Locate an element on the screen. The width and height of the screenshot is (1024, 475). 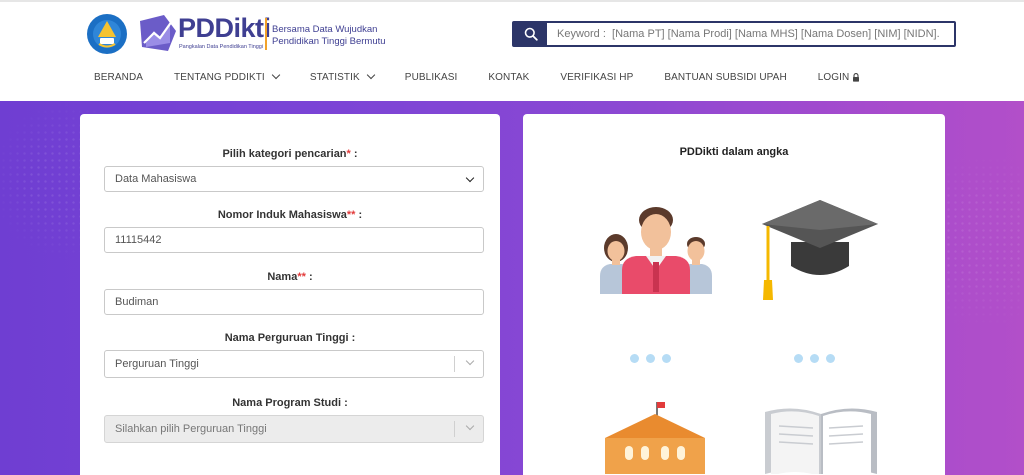
name-input-value: Budiman is located at coordinates (137, 302).